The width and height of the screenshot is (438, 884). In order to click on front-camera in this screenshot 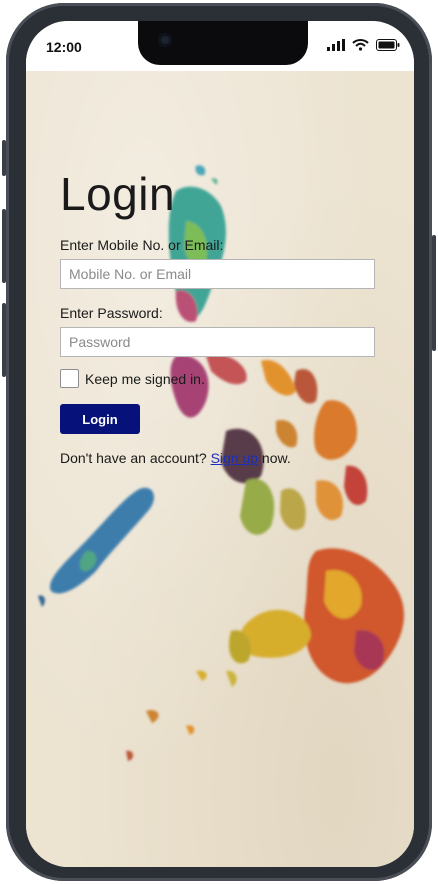, I will do `click(165, 40)`.